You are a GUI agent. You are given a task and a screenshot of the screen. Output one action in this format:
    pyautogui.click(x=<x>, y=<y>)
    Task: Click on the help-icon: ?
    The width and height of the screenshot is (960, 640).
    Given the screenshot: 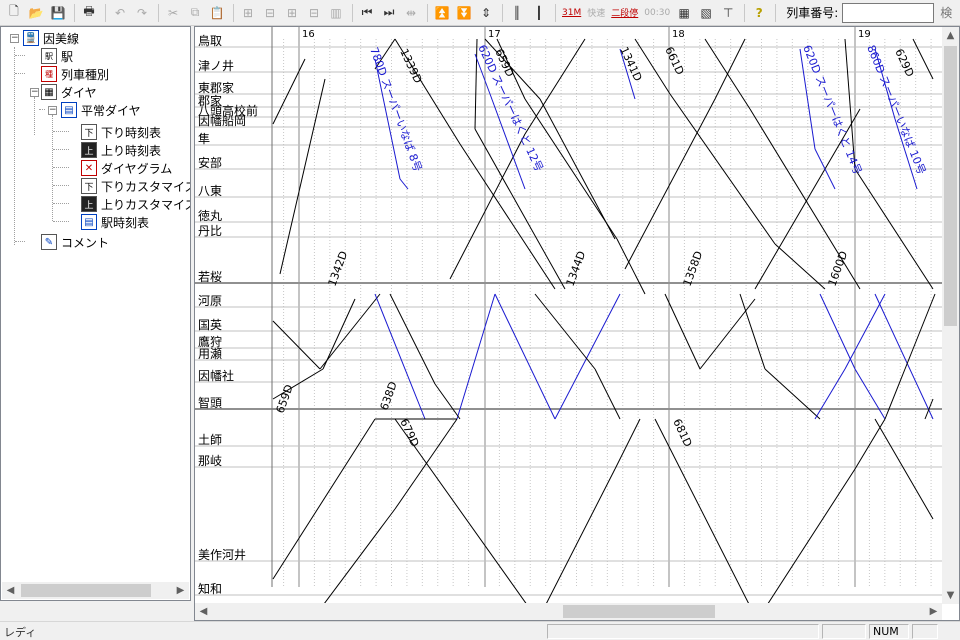 What is the action you would take?
    pyautogui.click(x=759, y=13)
    